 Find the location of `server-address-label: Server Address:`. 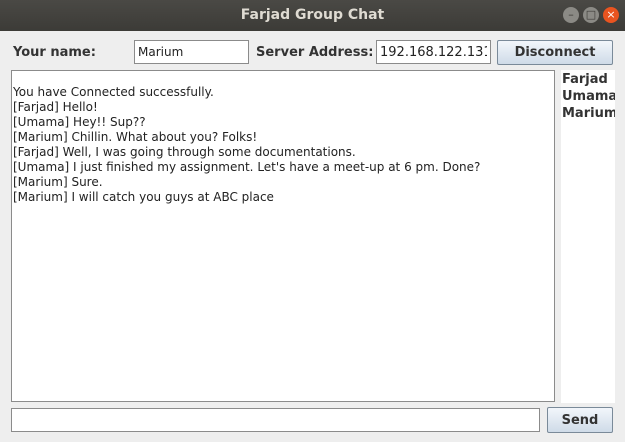

server-address-label: Server Address: is located at coordinates (315, 52).